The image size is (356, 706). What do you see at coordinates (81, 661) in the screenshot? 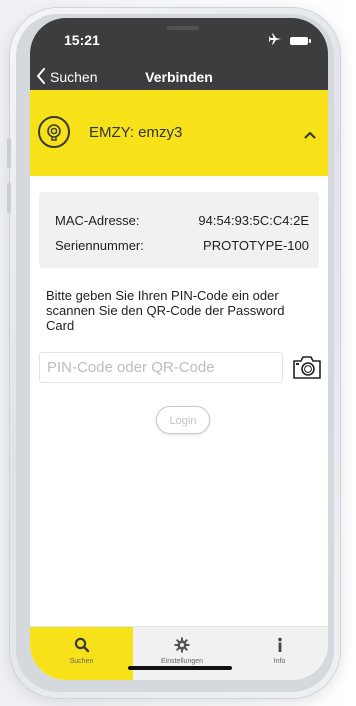
I see `tab-label: Suchen` at bounding box center [81, 661].